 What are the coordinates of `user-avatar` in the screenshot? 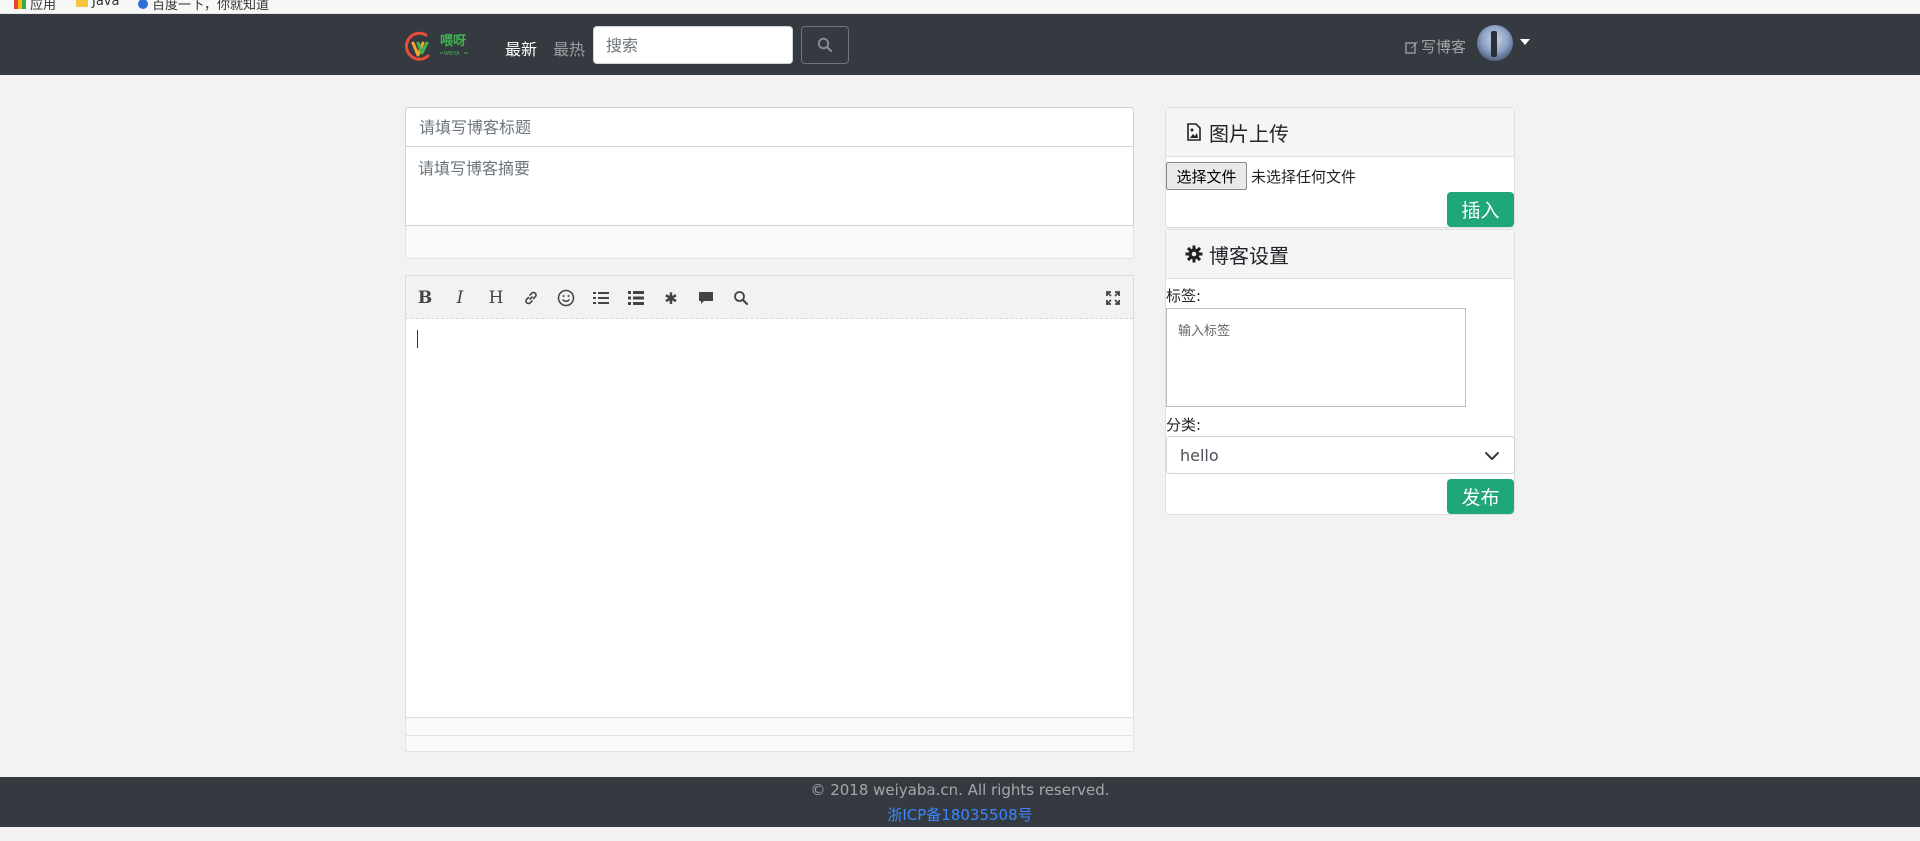 It's located at (1495, 43).